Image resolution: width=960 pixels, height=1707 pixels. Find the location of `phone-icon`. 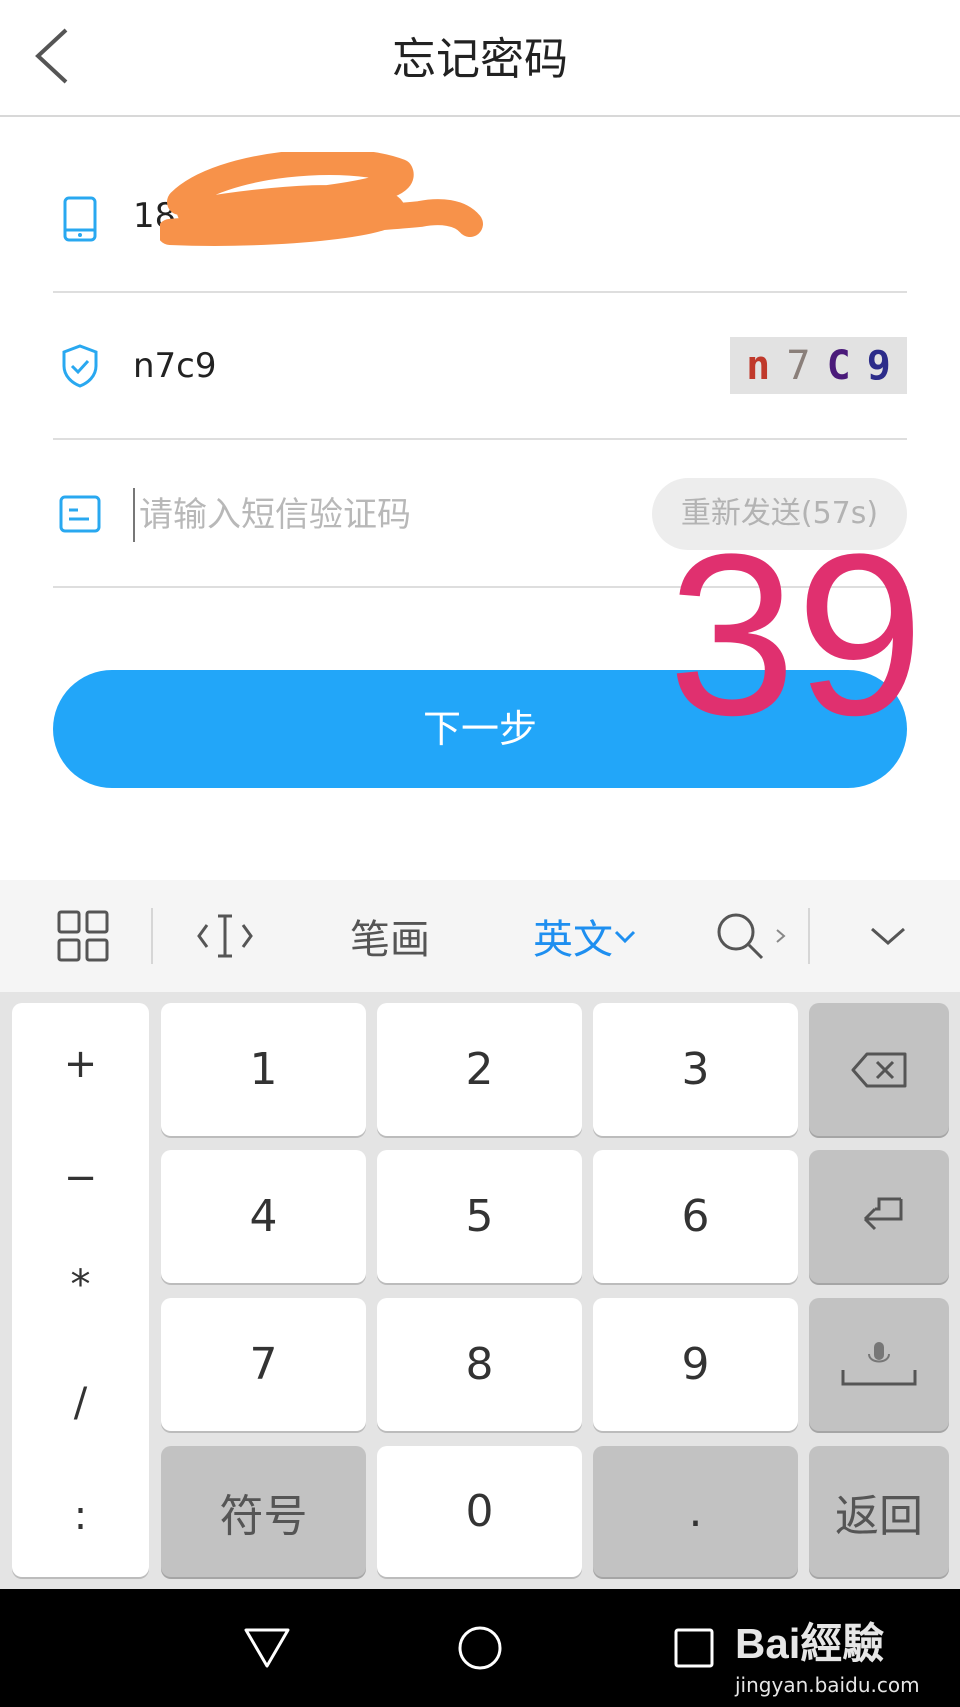

phone-icon is located at coordinates (80, 219).